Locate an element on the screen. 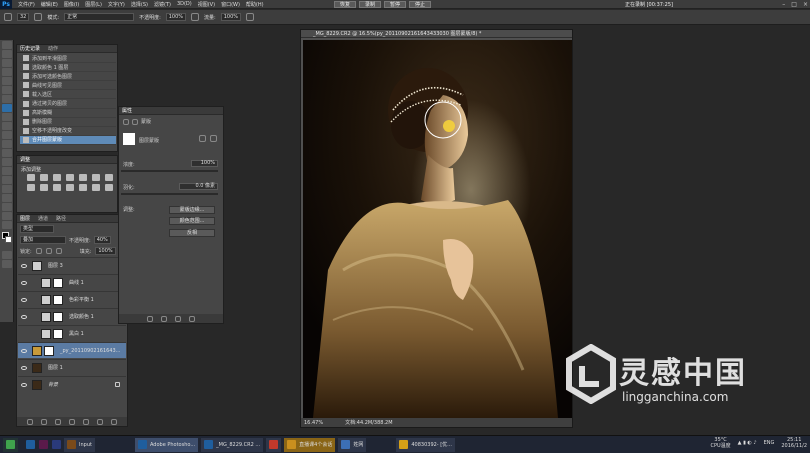 Image resolution: width=810 pixels, height=453 pixels. cpu-temp-widget: 35°C CPU温度 is located at coordinates (720, 443).